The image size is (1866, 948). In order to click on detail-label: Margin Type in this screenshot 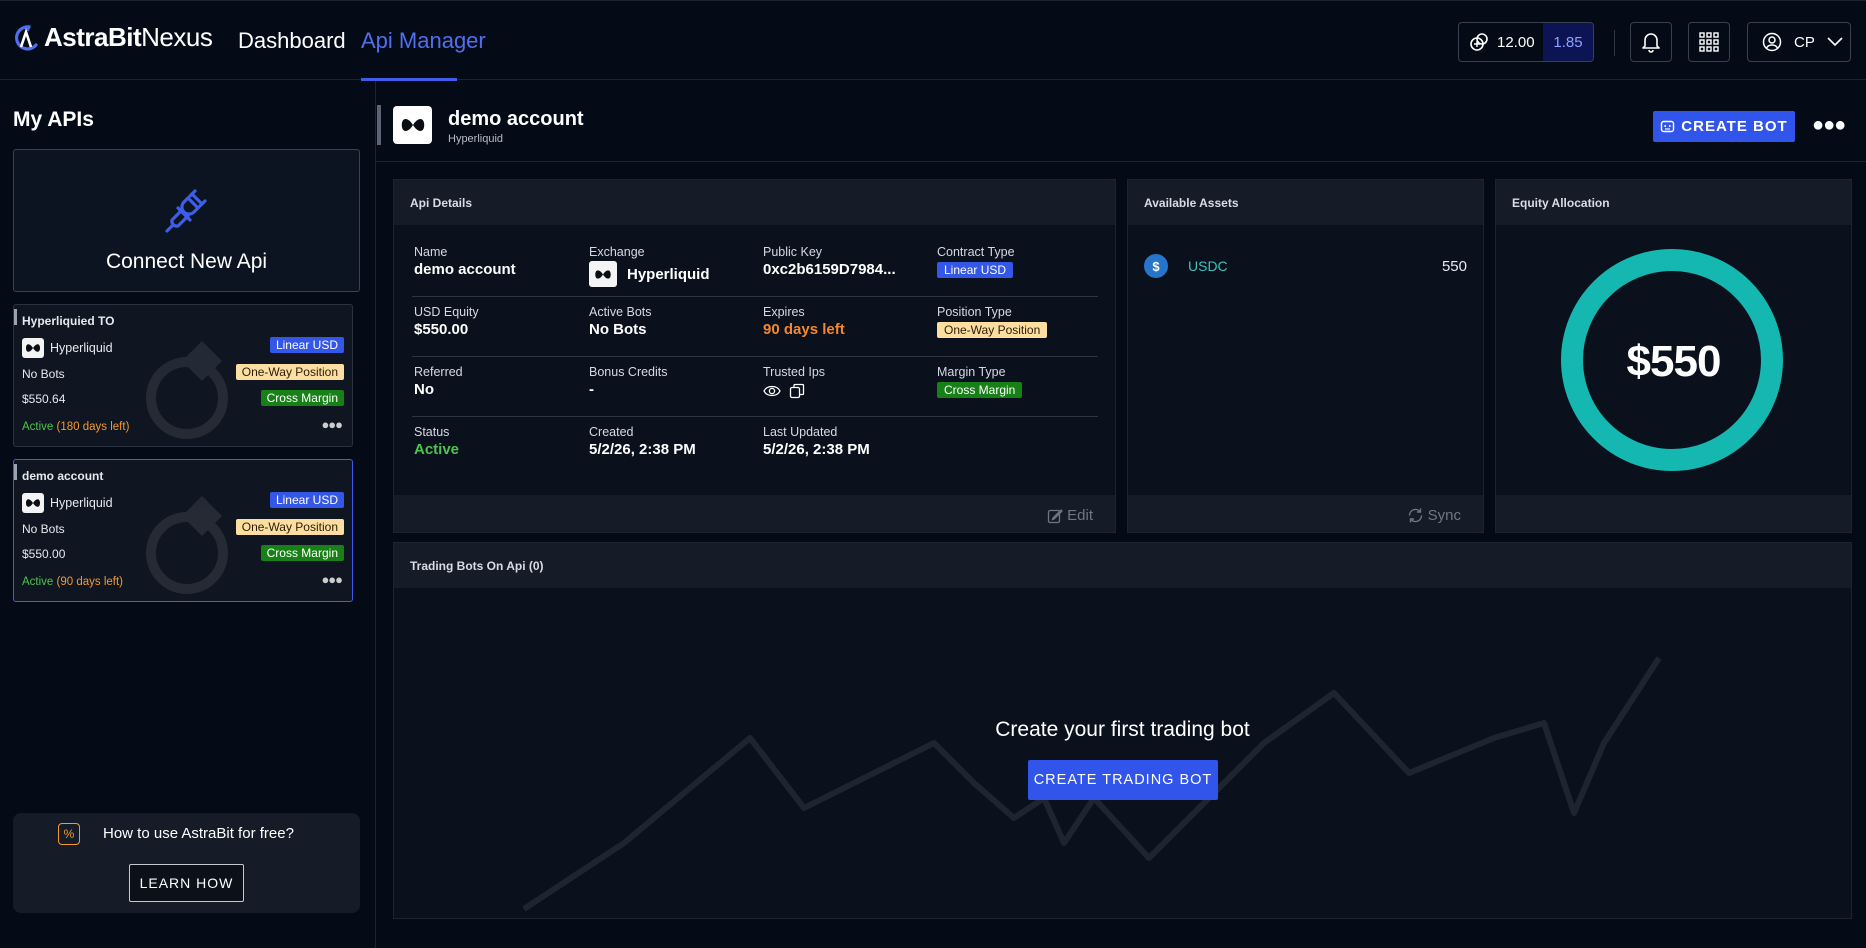, I will do `click(971, 372)`.